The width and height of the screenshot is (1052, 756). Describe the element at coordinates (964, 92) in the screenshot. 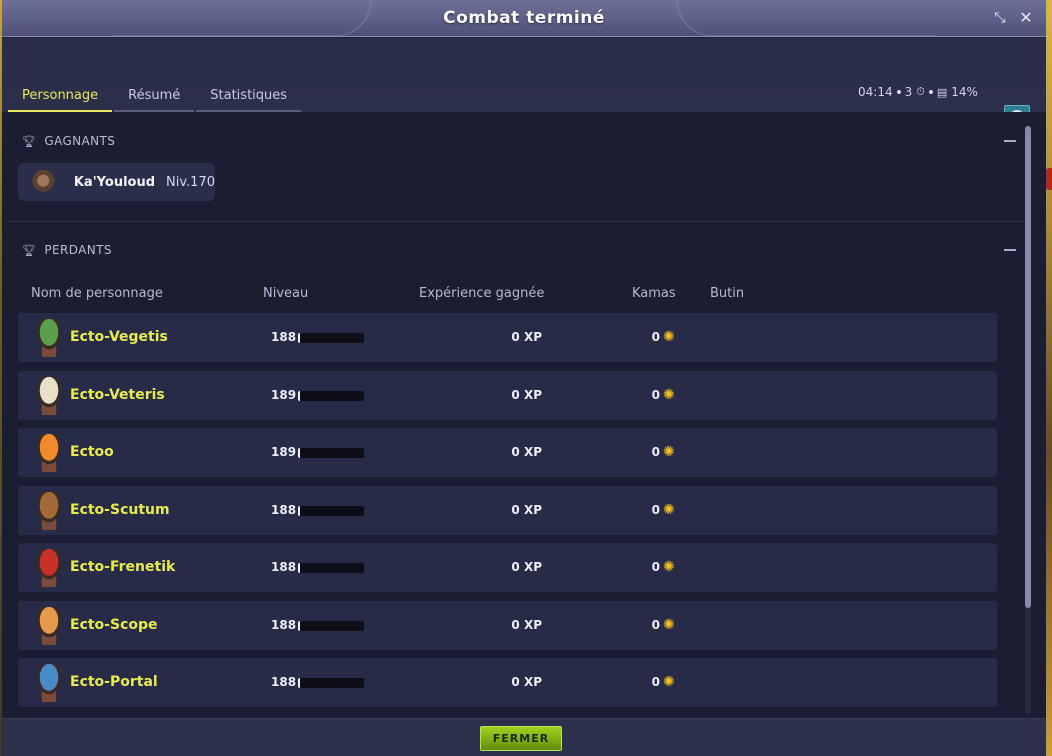

I see `loot-percent: 14%` at that location.